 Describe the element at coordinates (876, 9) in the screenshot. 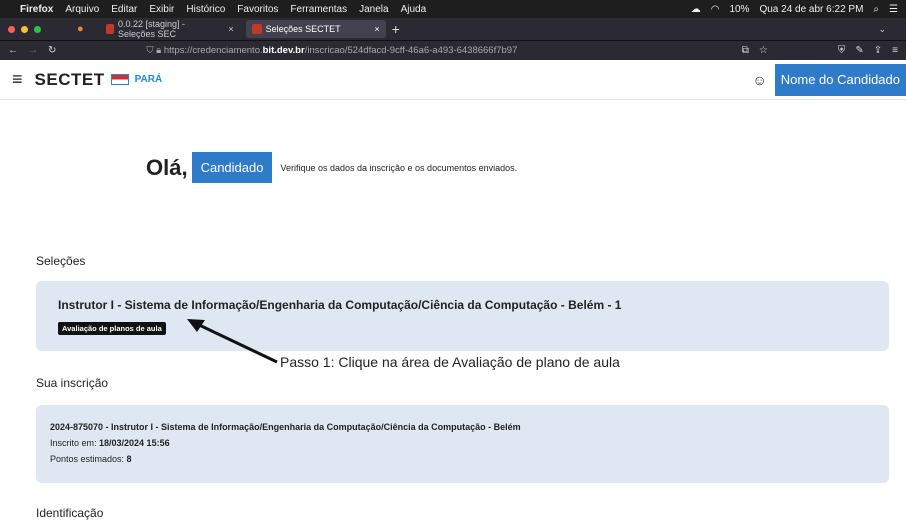

I see `search-icon: ⌕` at that location.